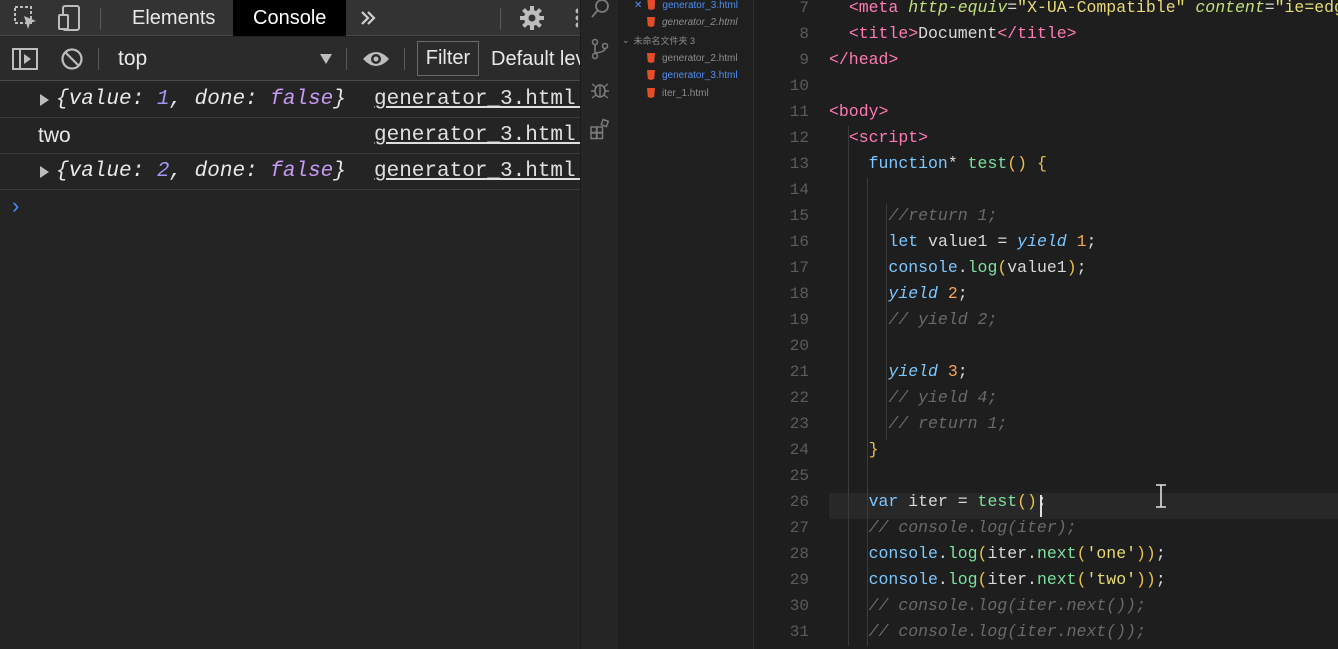 The width and height of the screenshot is (1338, 649). I want to click on search-icon, so click(600, 10).